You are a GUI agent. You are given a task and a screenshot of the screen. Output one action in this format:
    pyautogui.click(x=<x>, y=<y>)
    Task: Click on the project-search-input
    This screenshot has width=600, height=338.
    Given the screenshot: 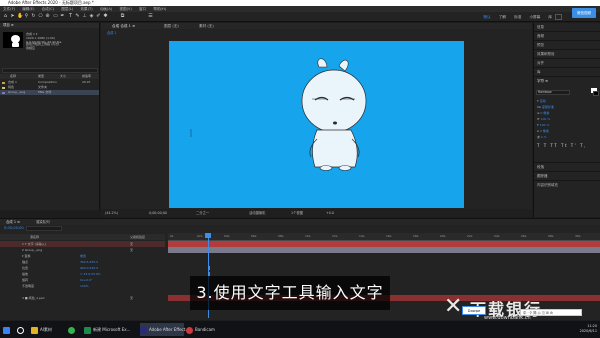 What is the action you would take?
    pyautogui.click(x=50, y=70)
    